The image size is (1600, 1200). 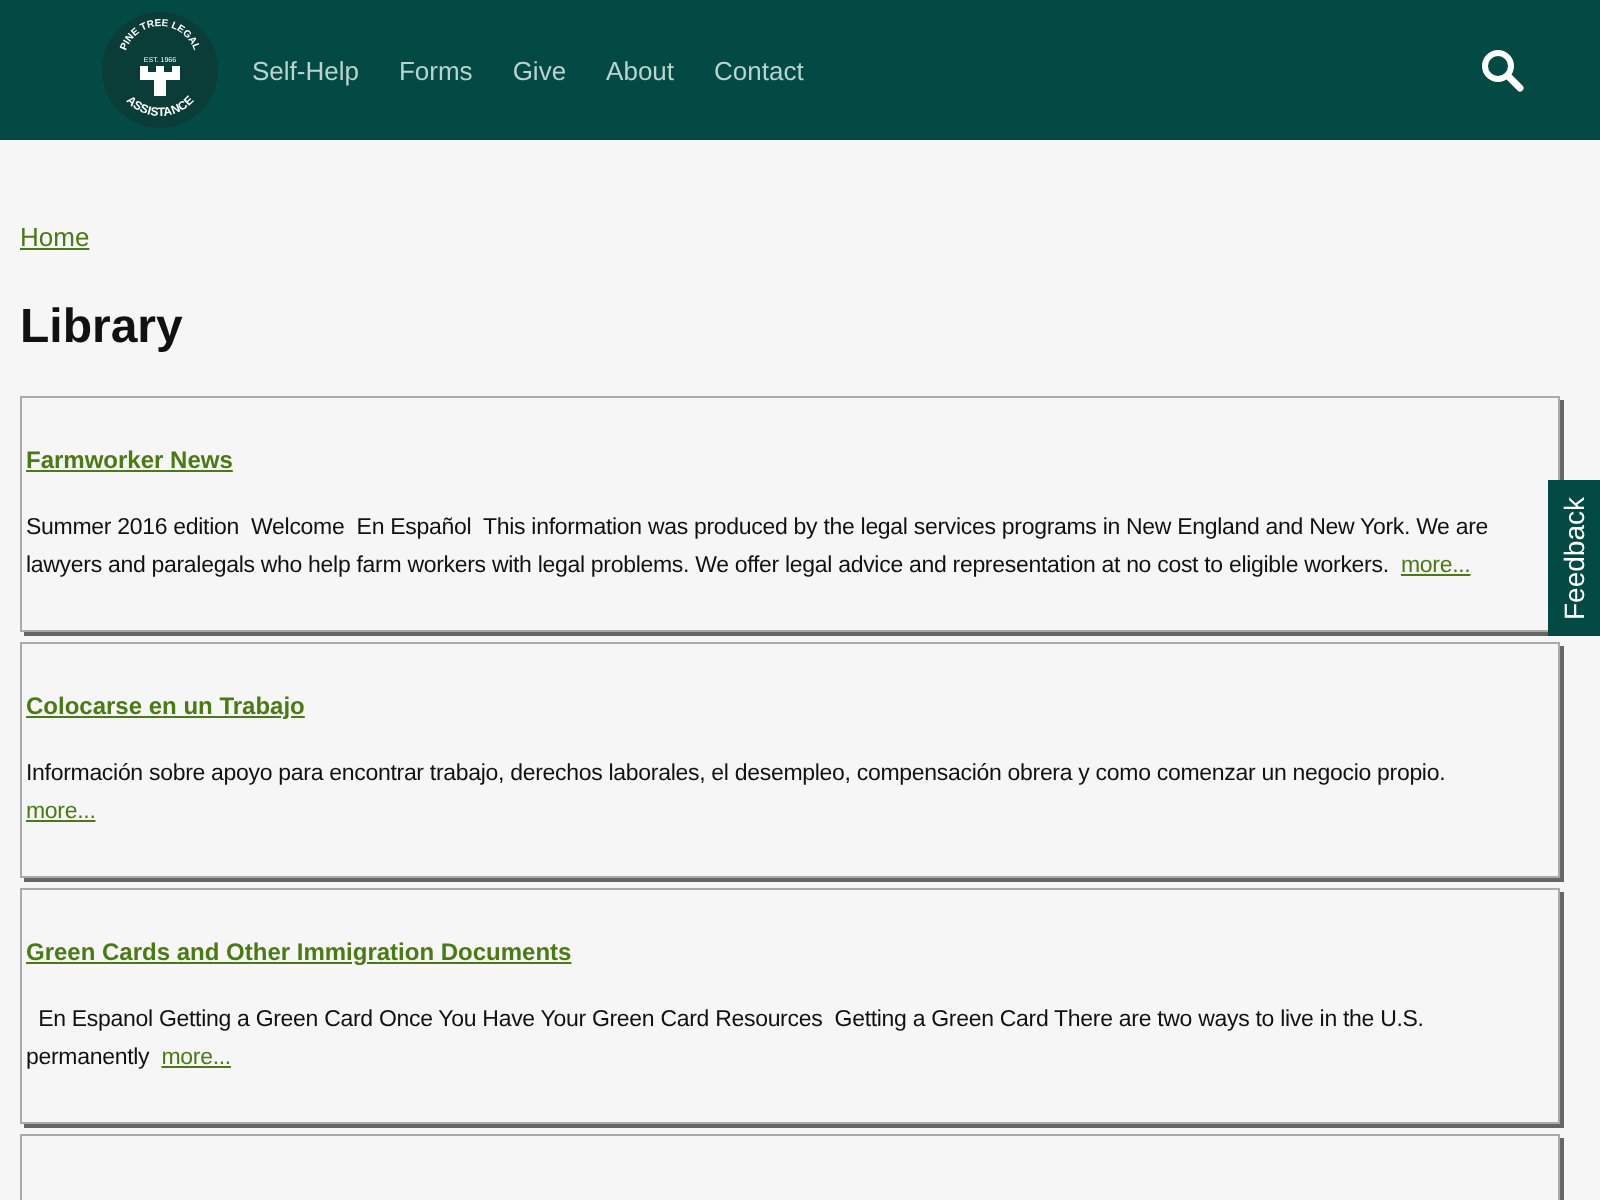 What do you see at coordinates (539, 70) in the screenshot?
I see `nav-link: Give` at bounding box center [539, 70].